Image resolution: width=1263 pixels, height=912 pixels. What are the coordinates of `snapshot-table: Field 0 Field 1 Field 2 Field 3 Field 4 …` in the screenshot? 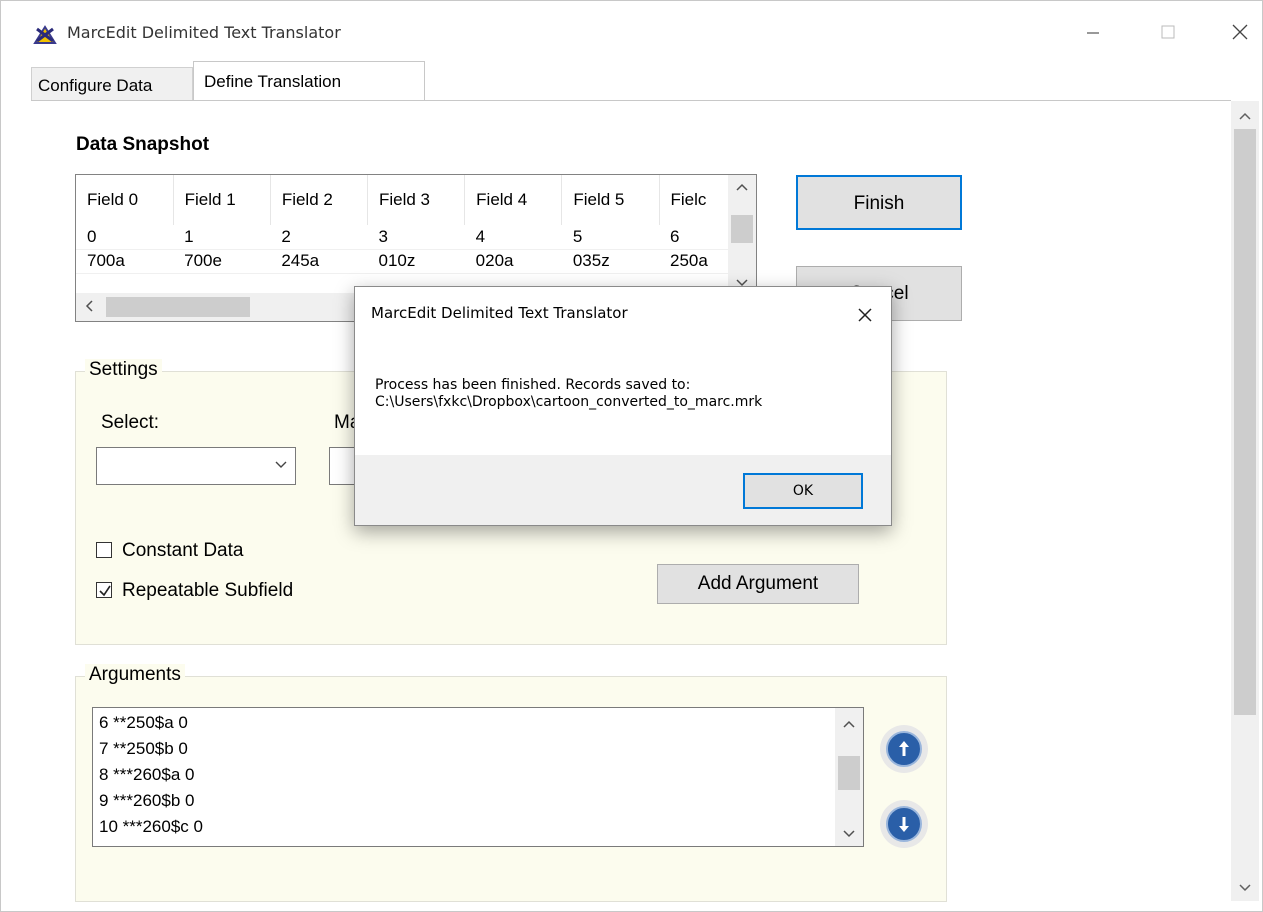 It's located at (416, 224).